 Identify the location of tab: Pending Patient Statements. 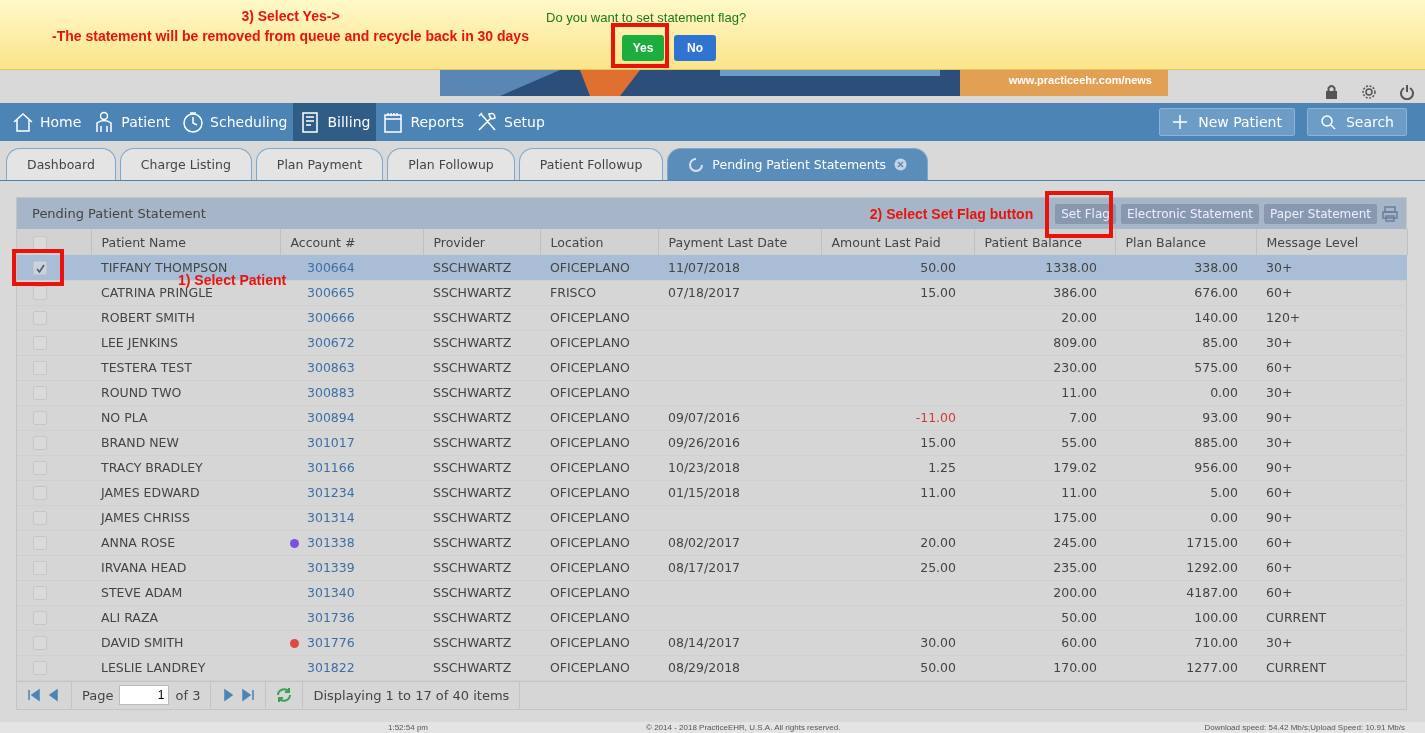
(798, 164).